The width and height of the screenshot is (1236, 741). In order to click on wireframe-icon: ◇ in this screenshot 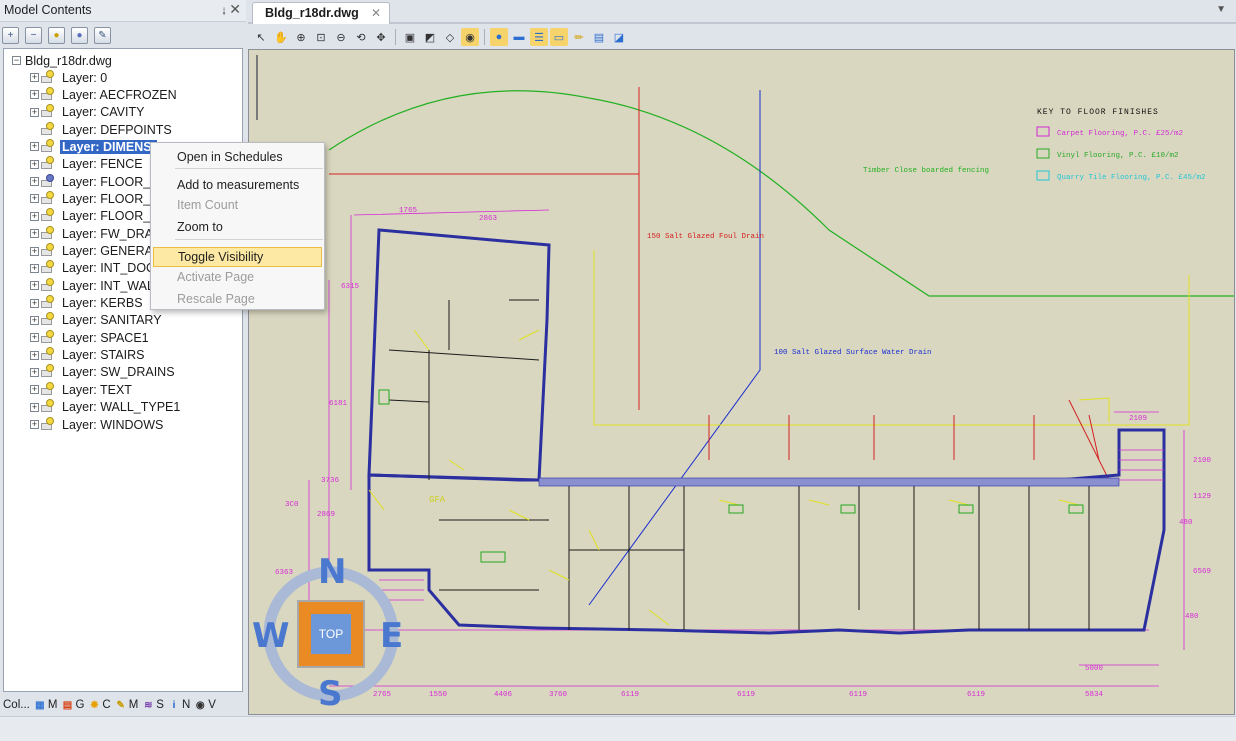, I will do `click(450, 37)`.